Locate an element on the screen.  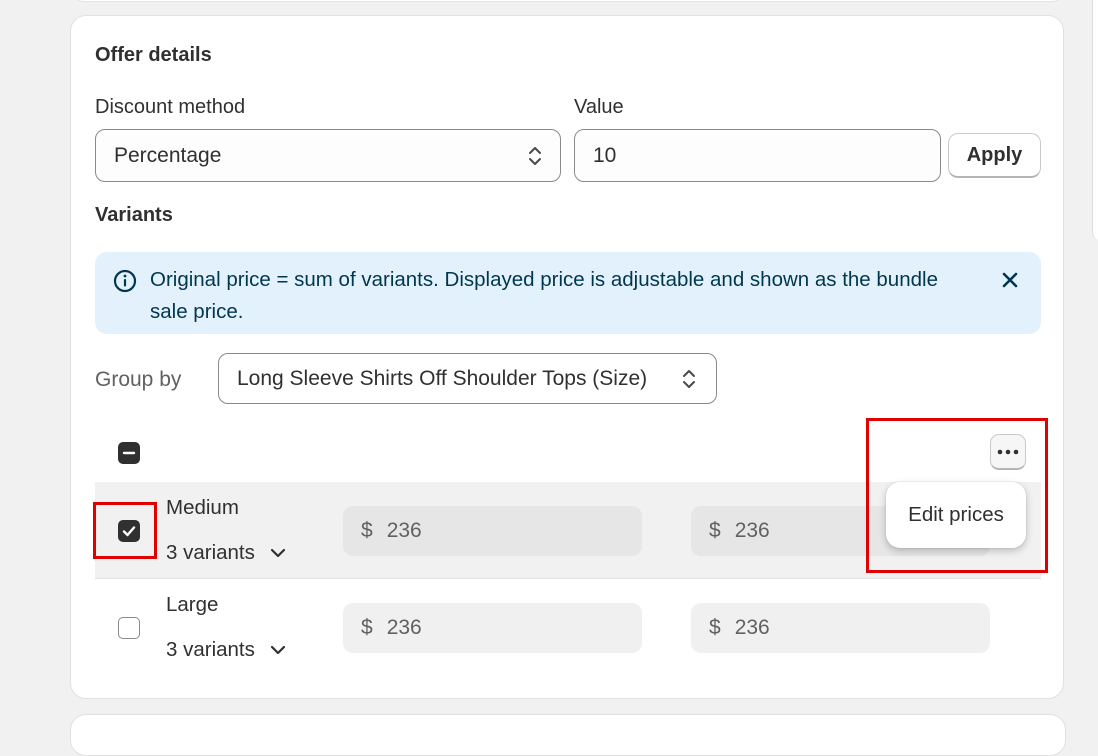
side-panel-edge is located at coordinates (1095, 120).